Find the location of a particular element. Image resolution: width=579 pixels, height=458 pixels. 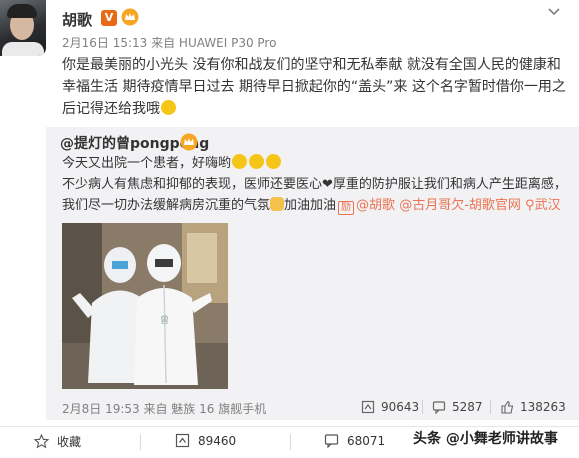

avatar is located at coordinates (23, 28).